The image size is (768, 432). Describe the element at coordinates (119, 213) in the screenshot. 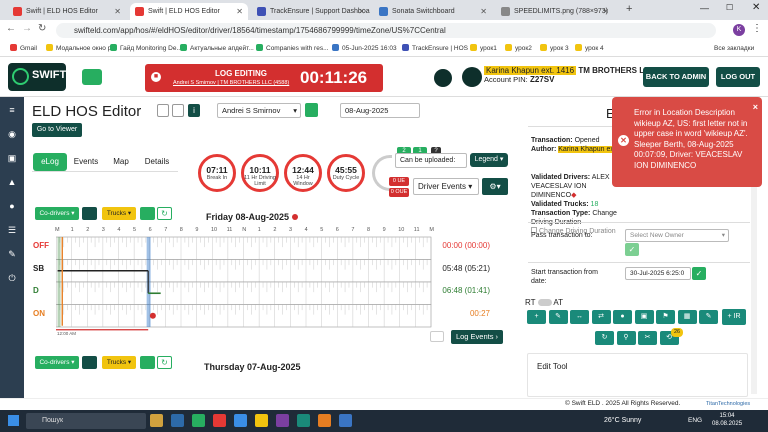

I see `trucks-button: Trucks ▾` at that location.